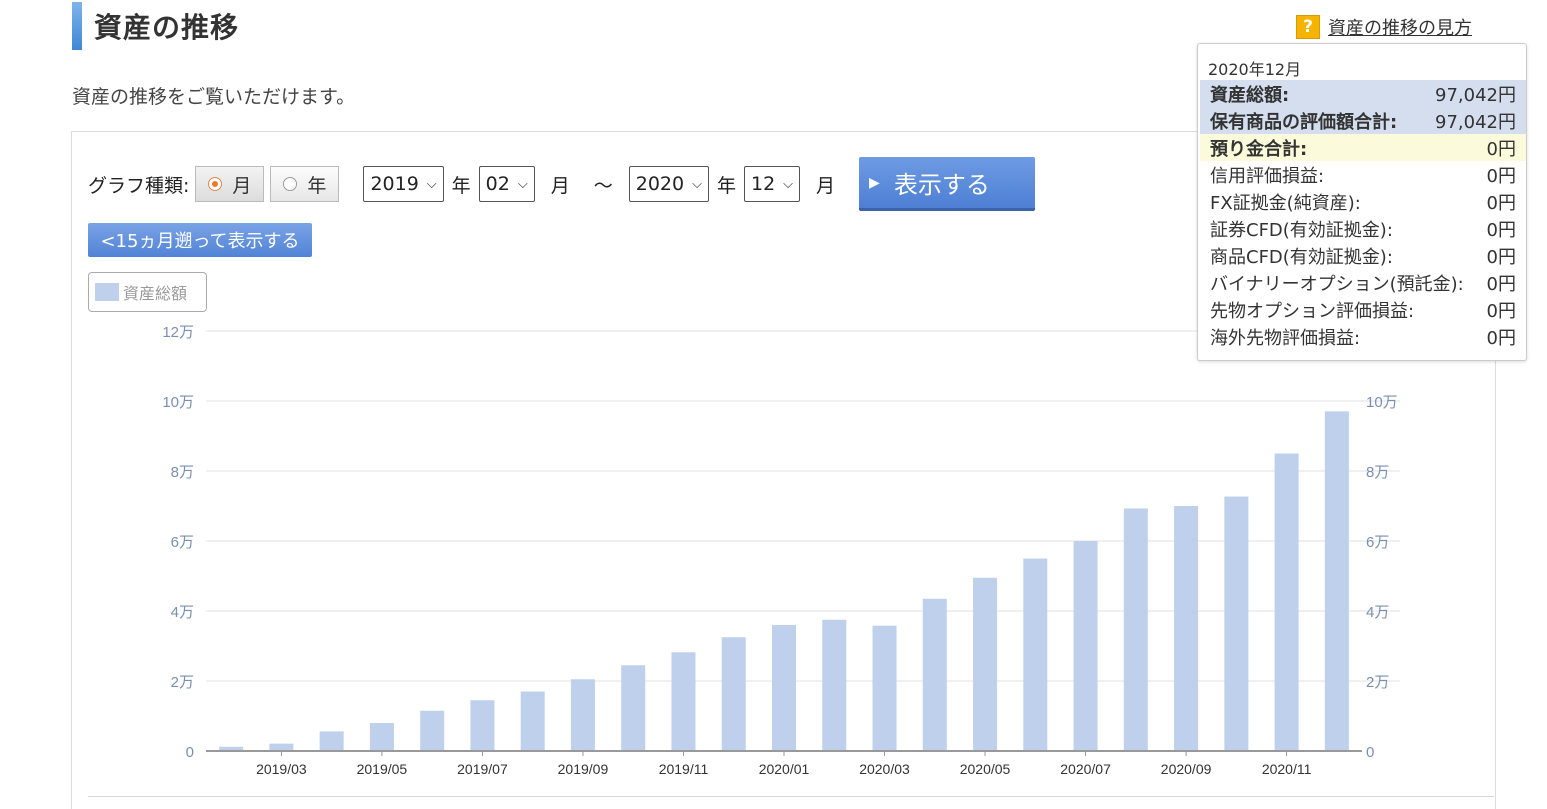  I want to click on tooltip-row-label: 商品CFD(有効証拠金):, so click(1301, 257).